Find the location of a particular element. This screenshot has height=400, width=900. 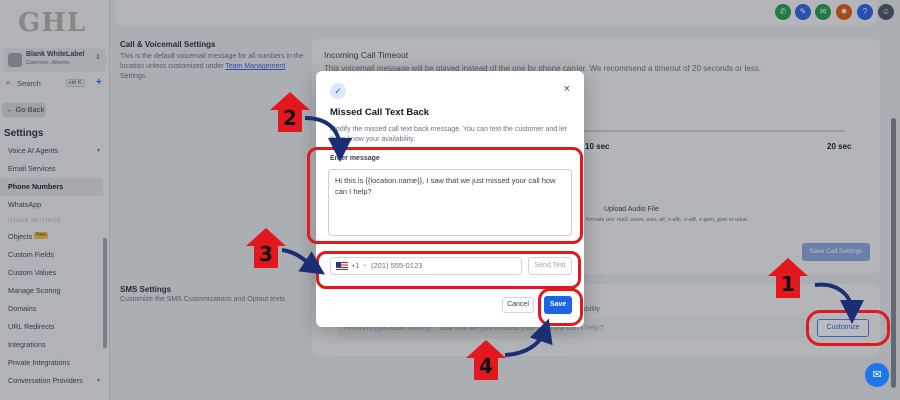

step-number-1: 1 is located at coordinates (788, 284).